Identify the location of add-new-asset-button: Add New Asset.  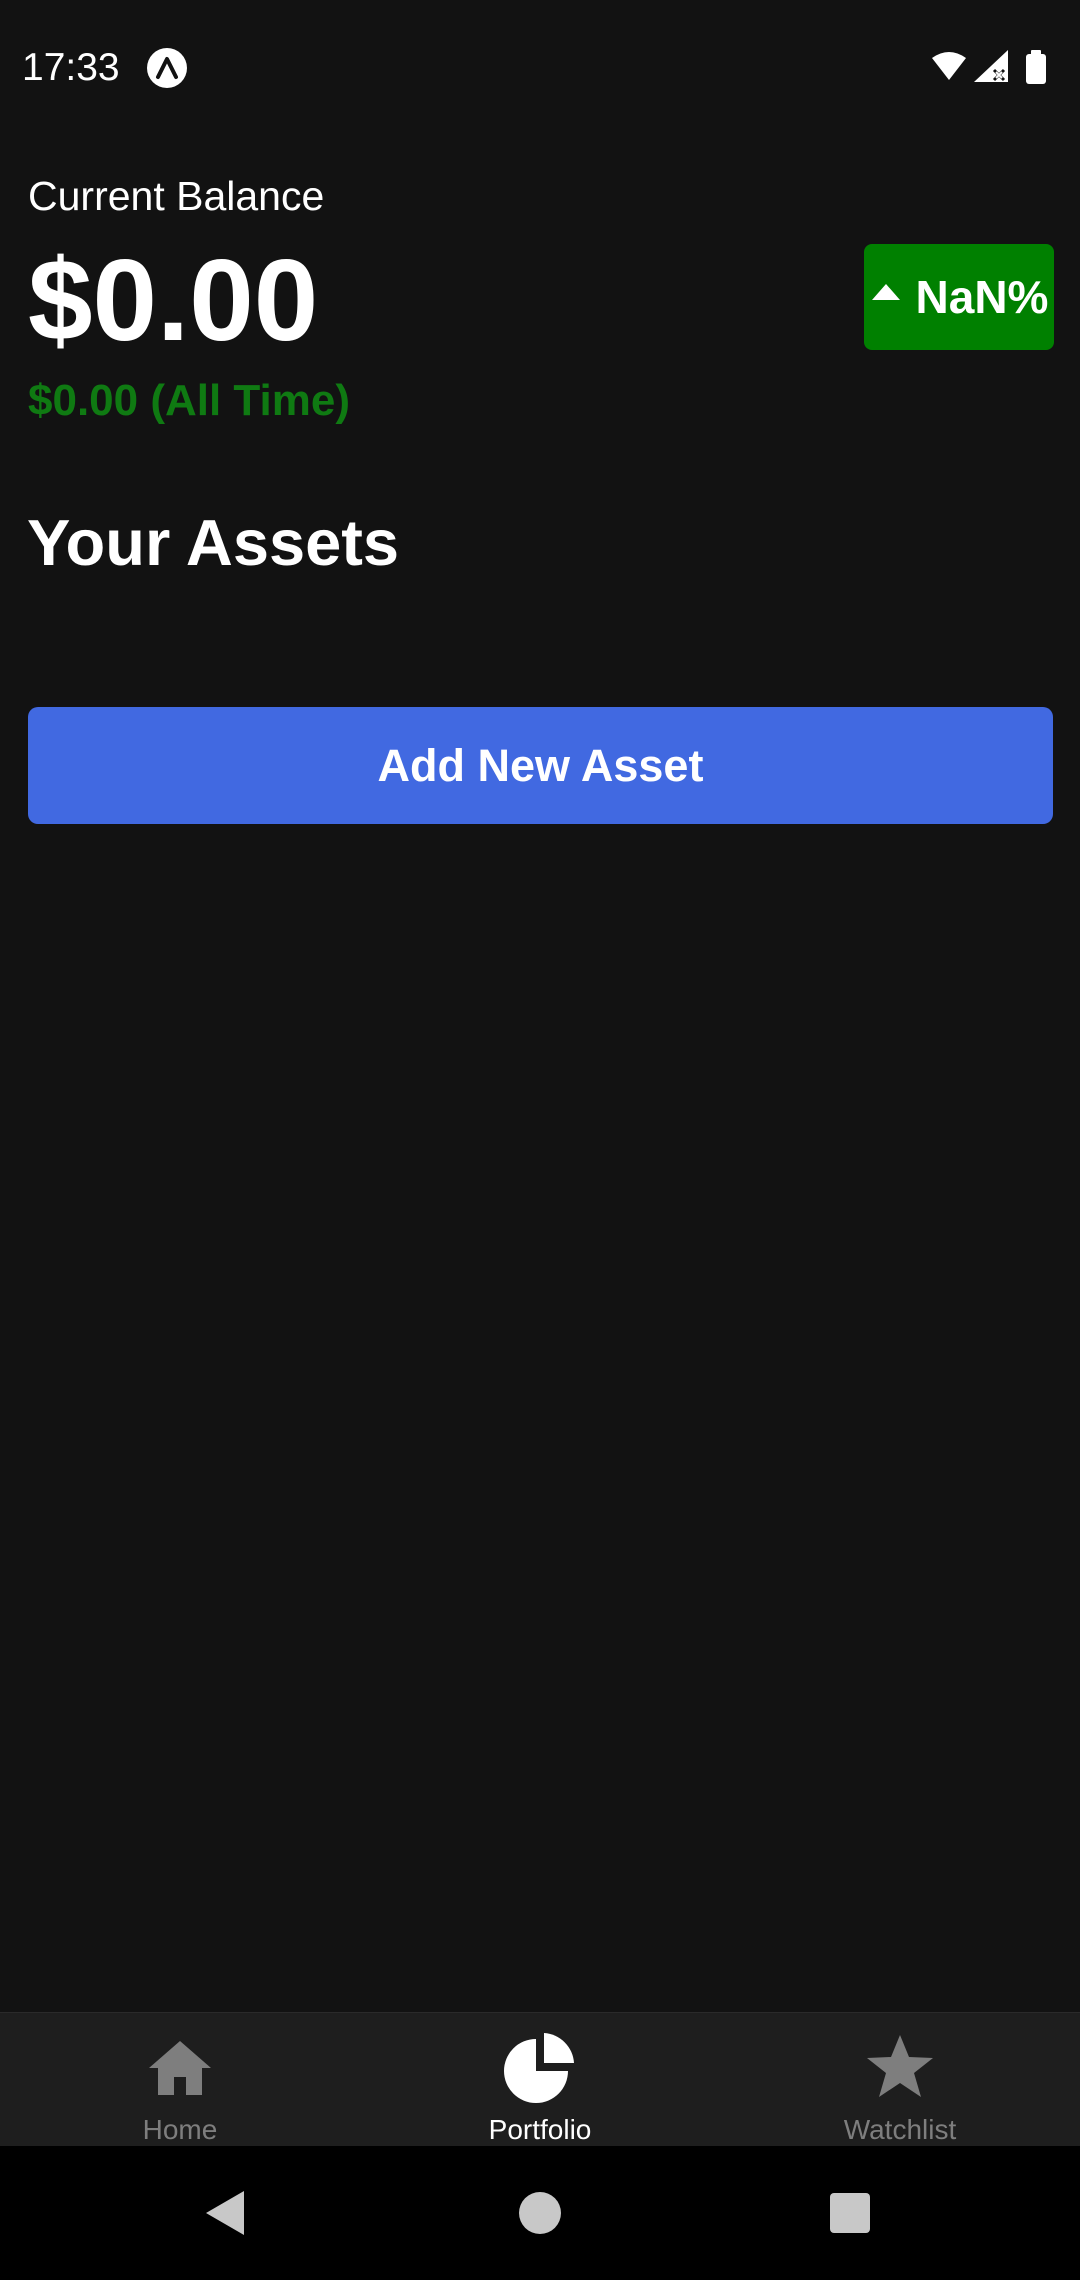
(540, 765).